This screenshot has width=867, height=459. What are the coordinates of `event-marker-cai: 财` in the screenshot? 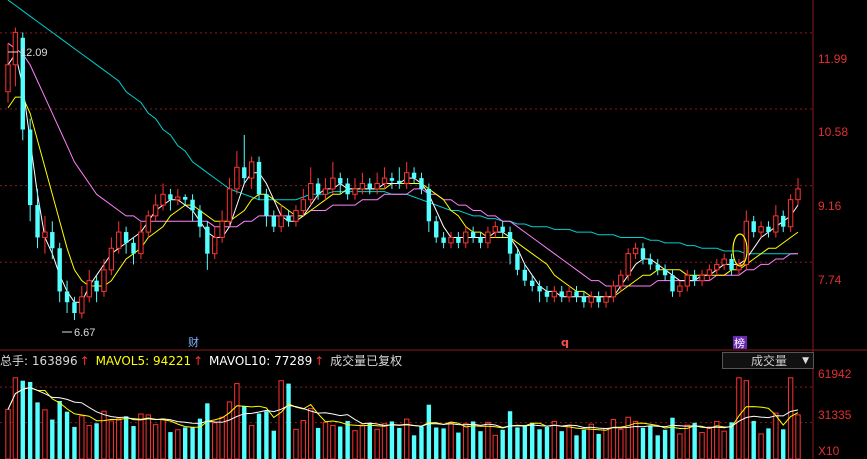 It's located at (193, 342).